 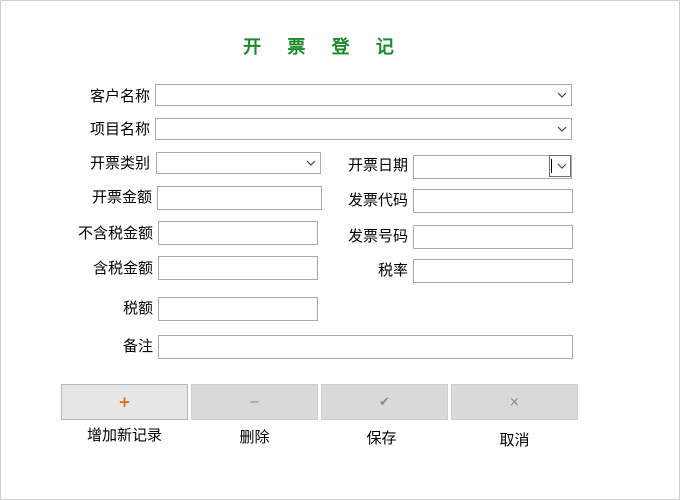 I want to click on amount-label: 开票金额, so click(x=121, y=197).